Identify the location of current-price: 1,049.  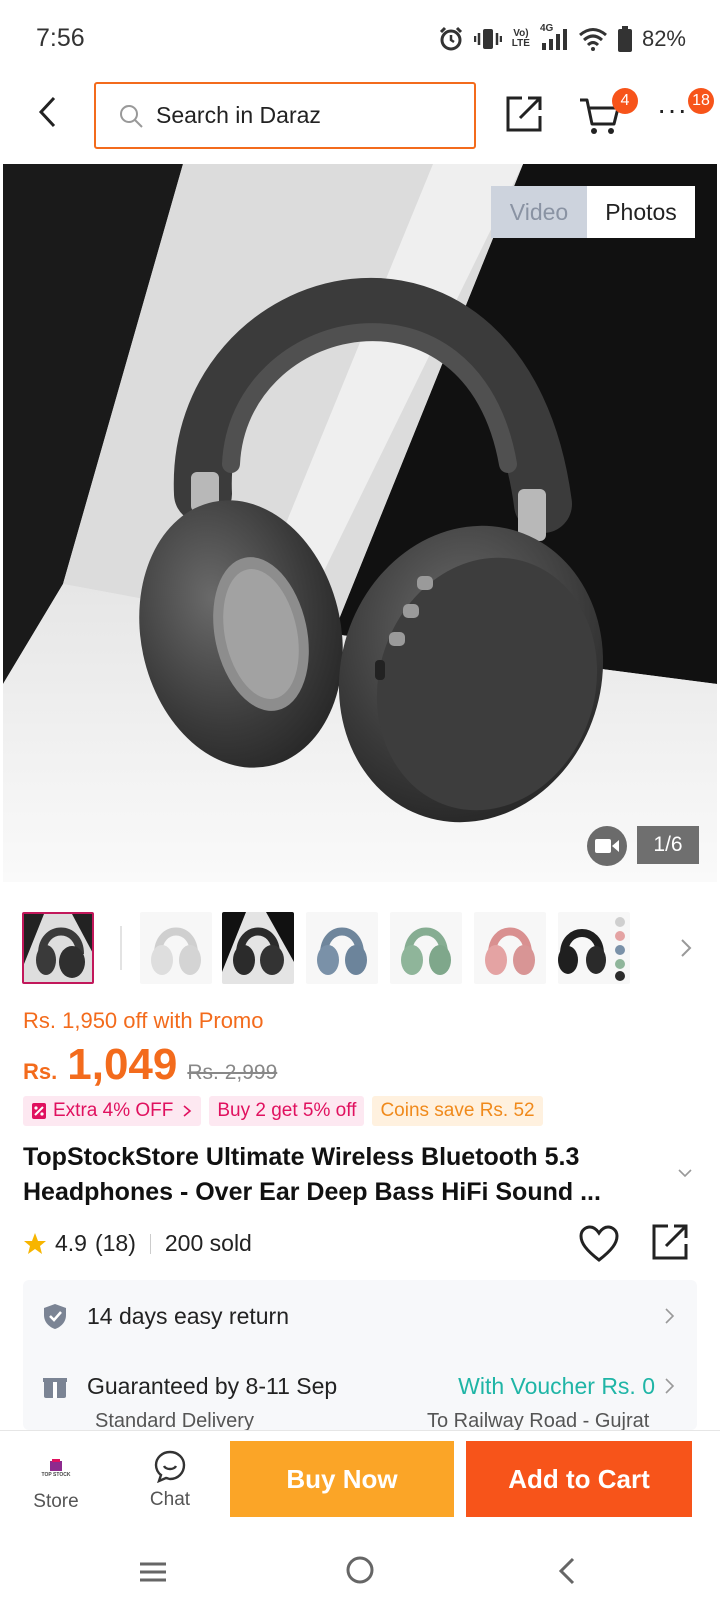
(122, 1064).